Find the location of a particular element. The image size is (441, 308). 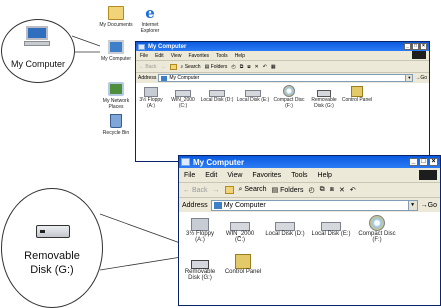

toolbar: ← Back → ⌕ Search ▤ Folders ◴ ⧉ ⧈ ✕ ↶ is located at coordinates (309, 190).